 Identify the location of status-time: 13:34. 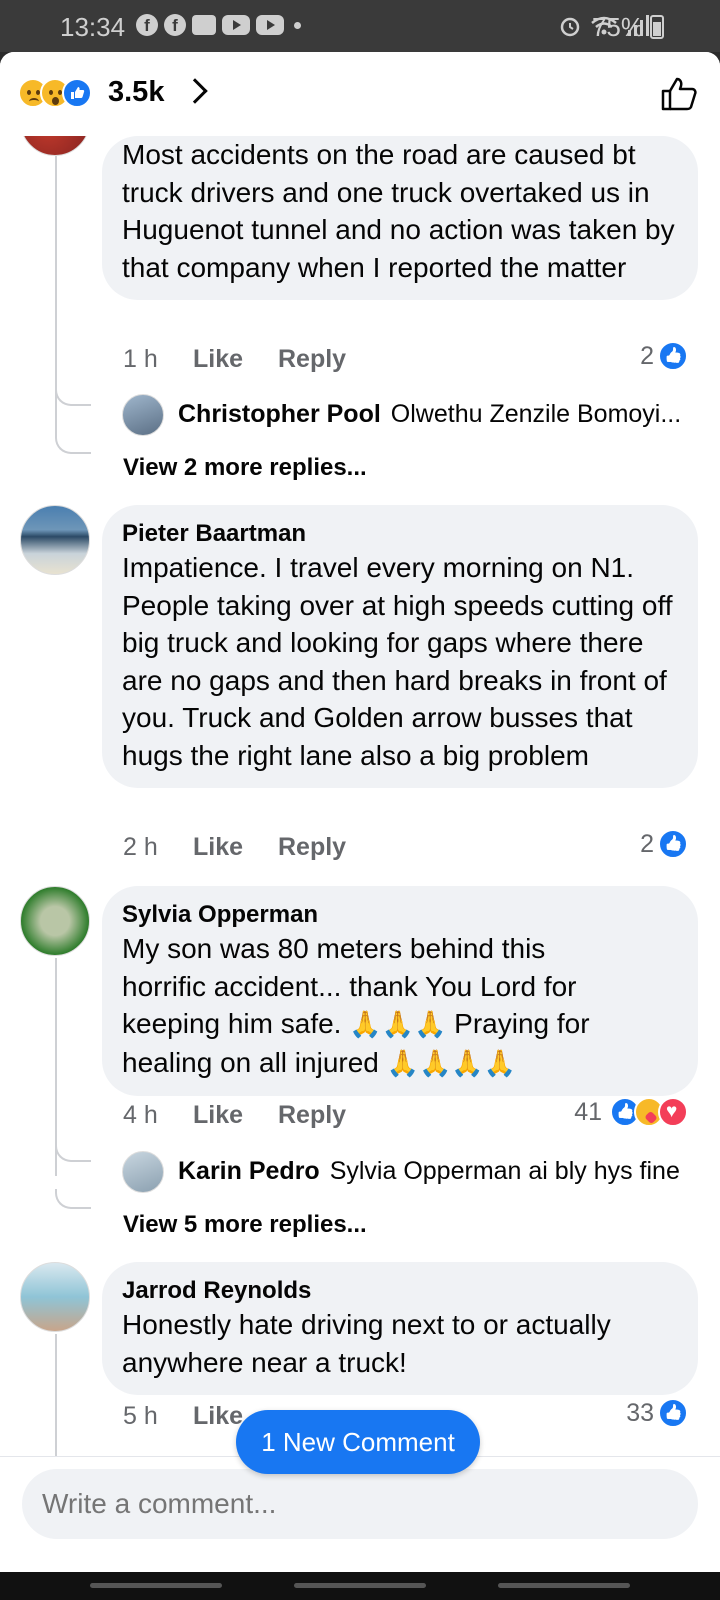
(93, 27).